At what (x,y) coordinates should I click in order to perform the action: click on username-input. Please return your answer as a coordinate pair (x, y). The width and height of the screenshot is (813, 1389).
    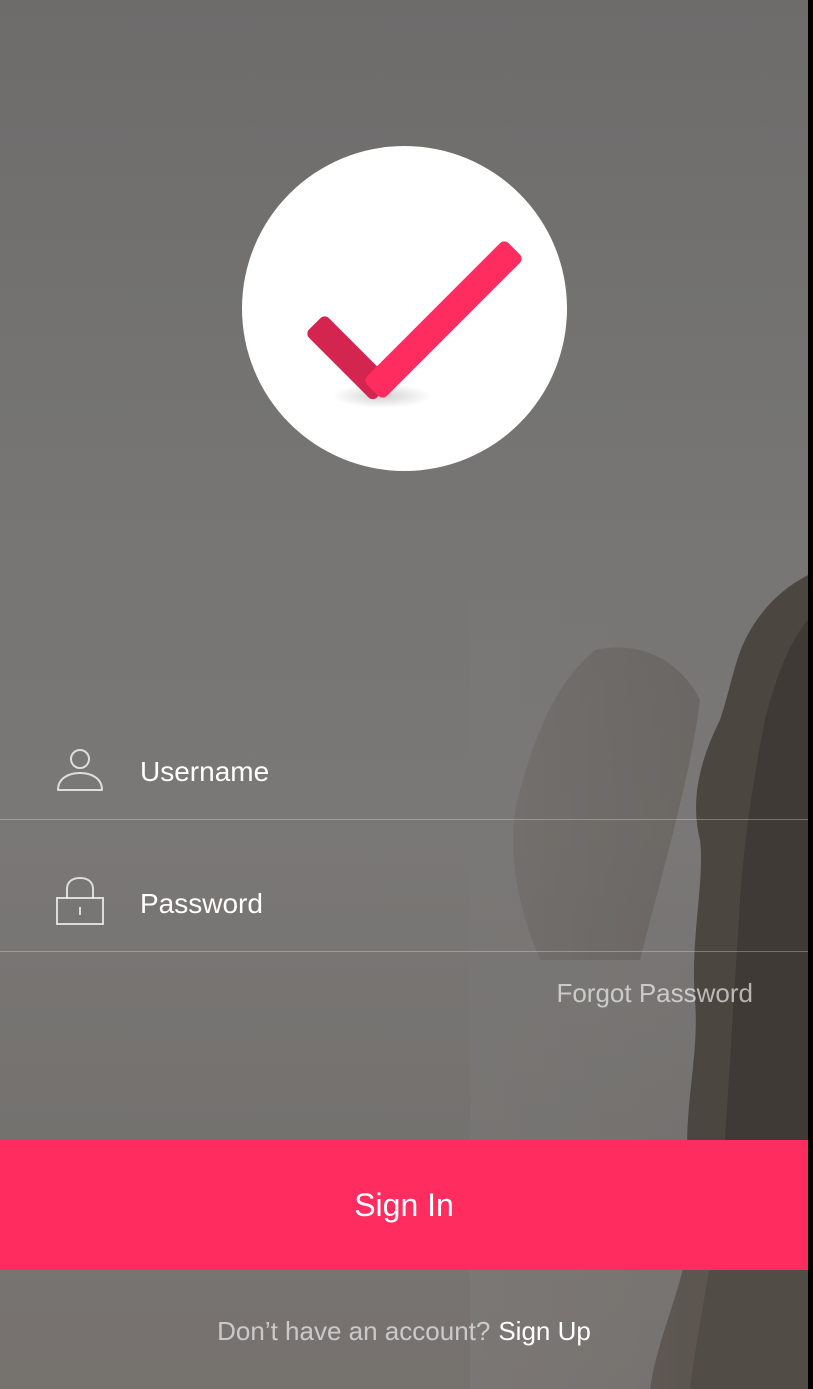
    Looking at the image, I should click on (440, 772).